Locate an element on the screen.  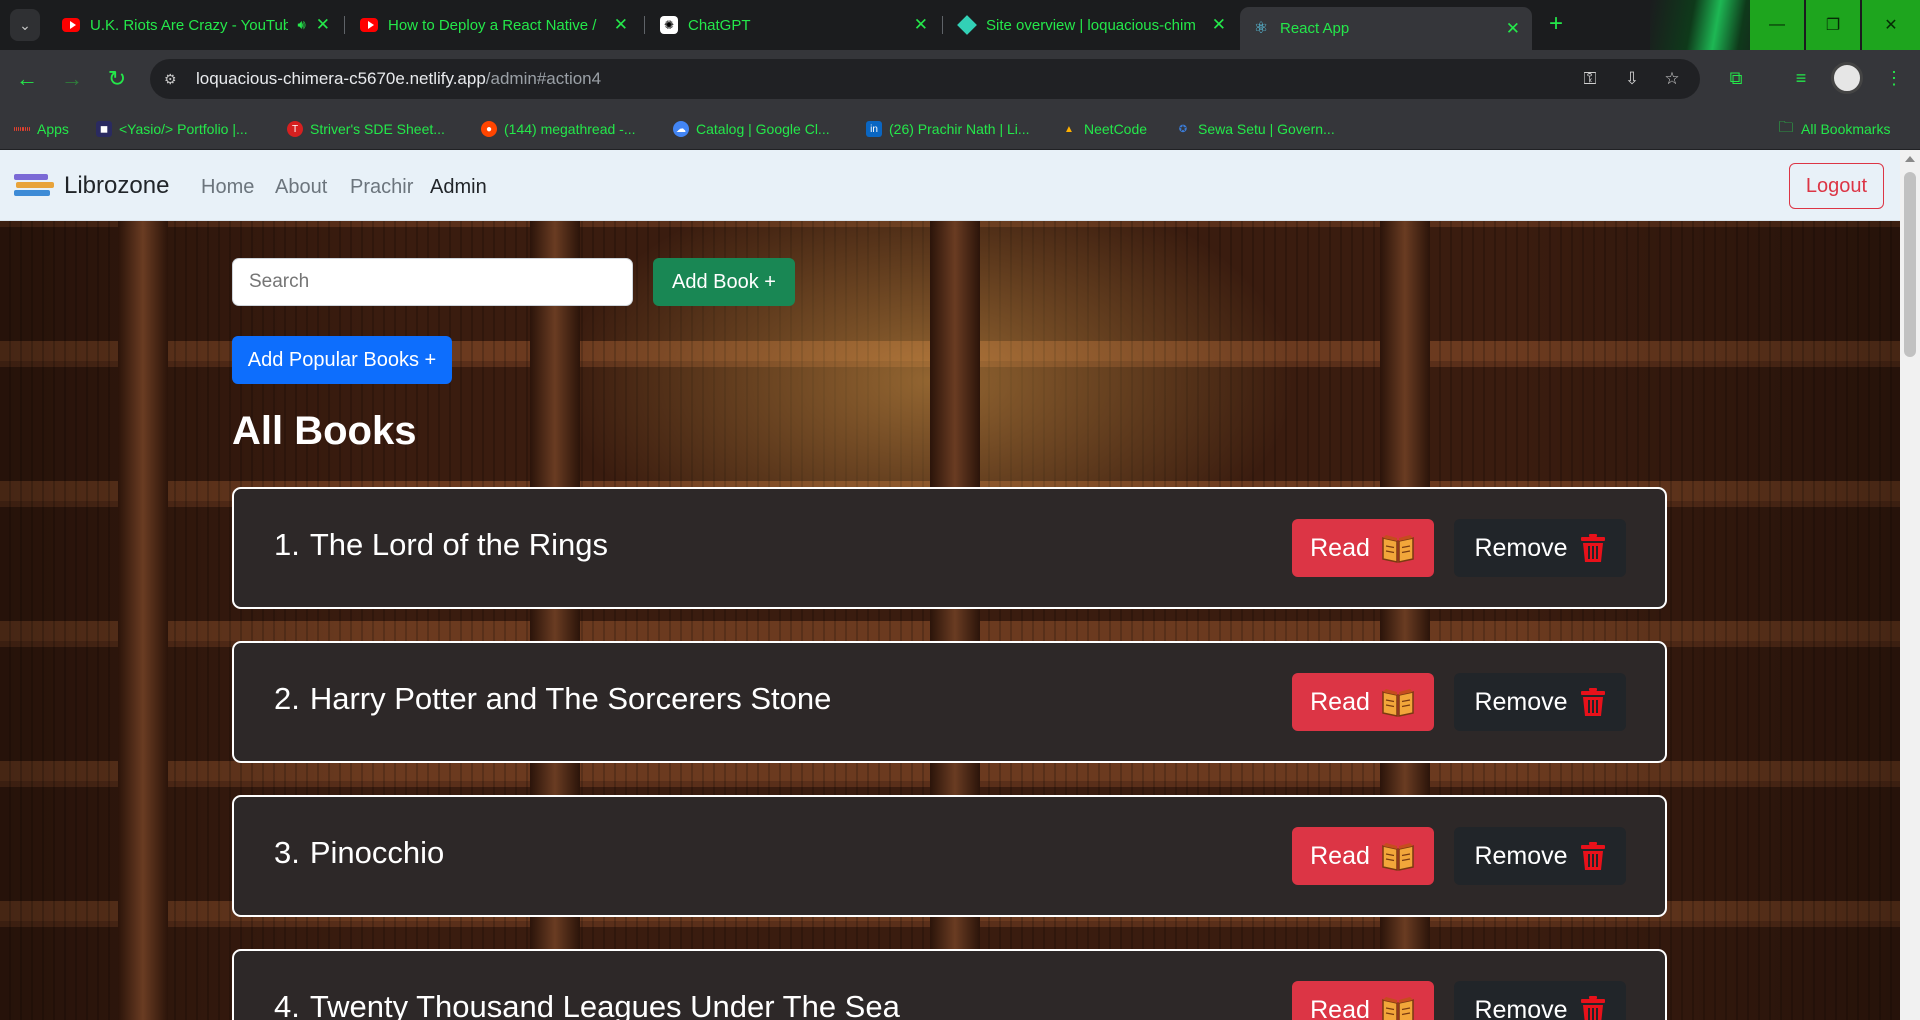
tab-netlify: Site overview | loquacious-chim ✕ is located at coordinates (1092, 25).